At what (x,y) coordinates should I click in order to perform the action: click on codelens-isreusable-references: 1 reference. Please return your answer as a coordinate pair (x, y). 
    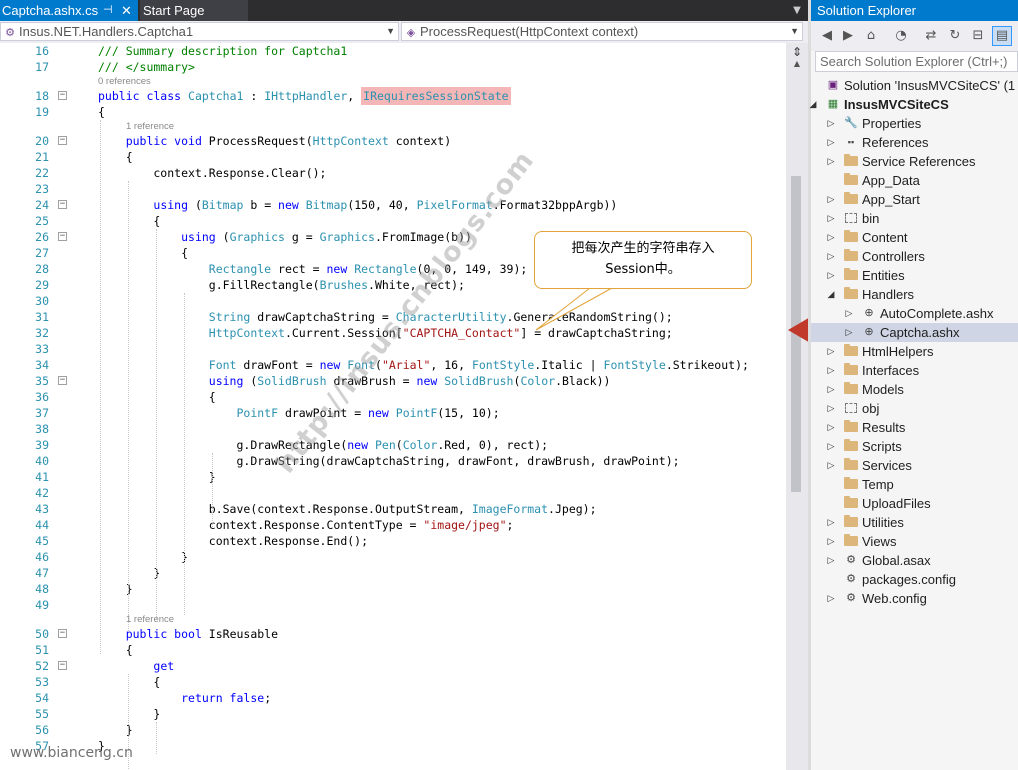
    Looking at the image, I should click on (150, 620).